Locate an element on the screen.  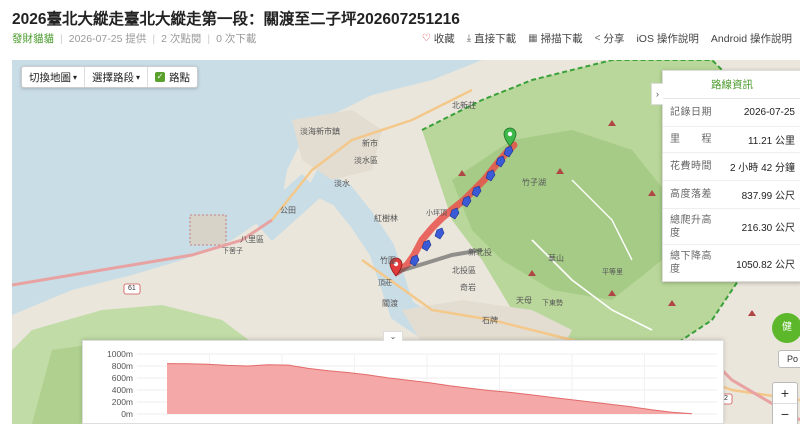
map-label: 61 is located at coordinates (132, 288).